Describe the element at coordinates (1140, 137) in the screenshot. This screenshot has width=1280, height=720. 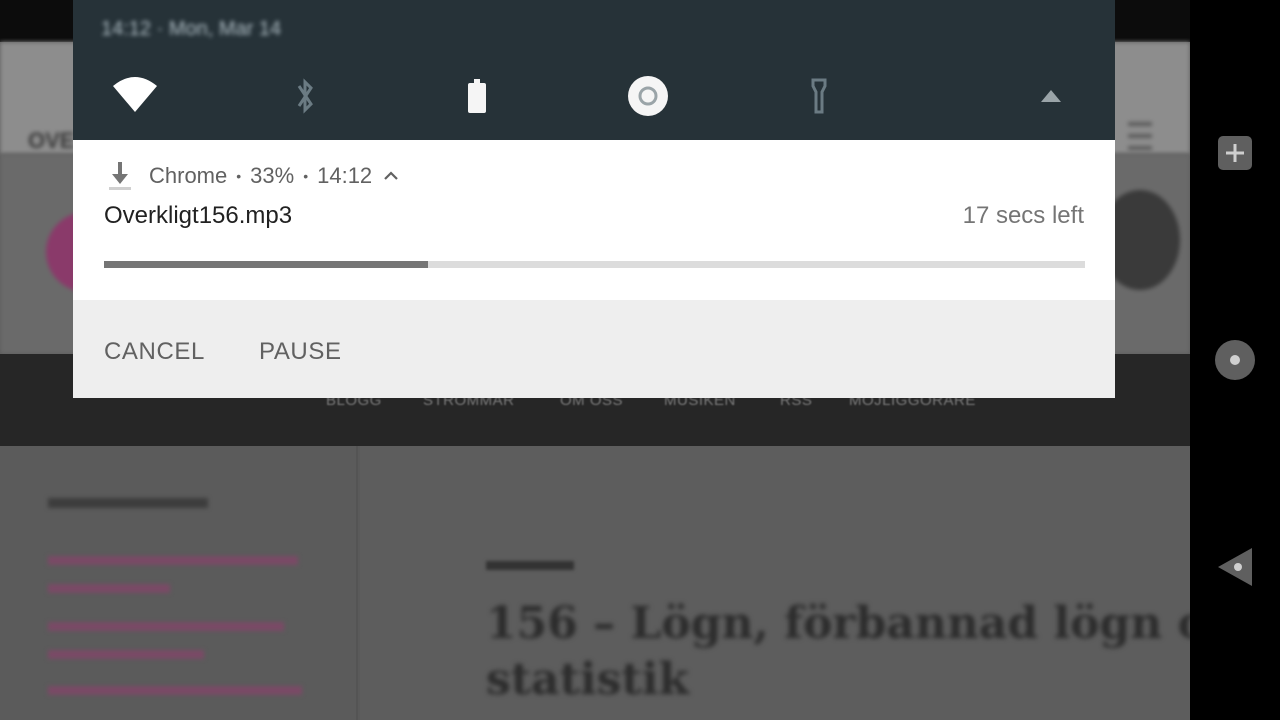
I see `background-menu-icon` at that location.